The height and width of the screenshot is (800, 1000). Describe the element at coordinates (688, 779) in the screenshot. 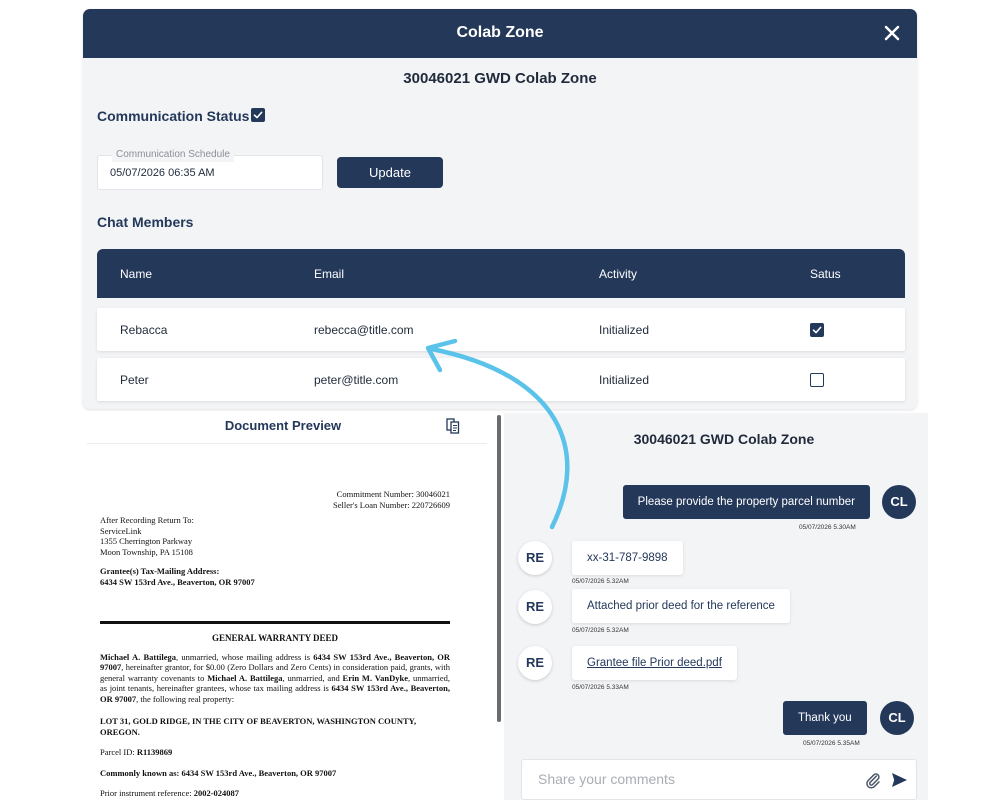

I see `comment-input` at that location.